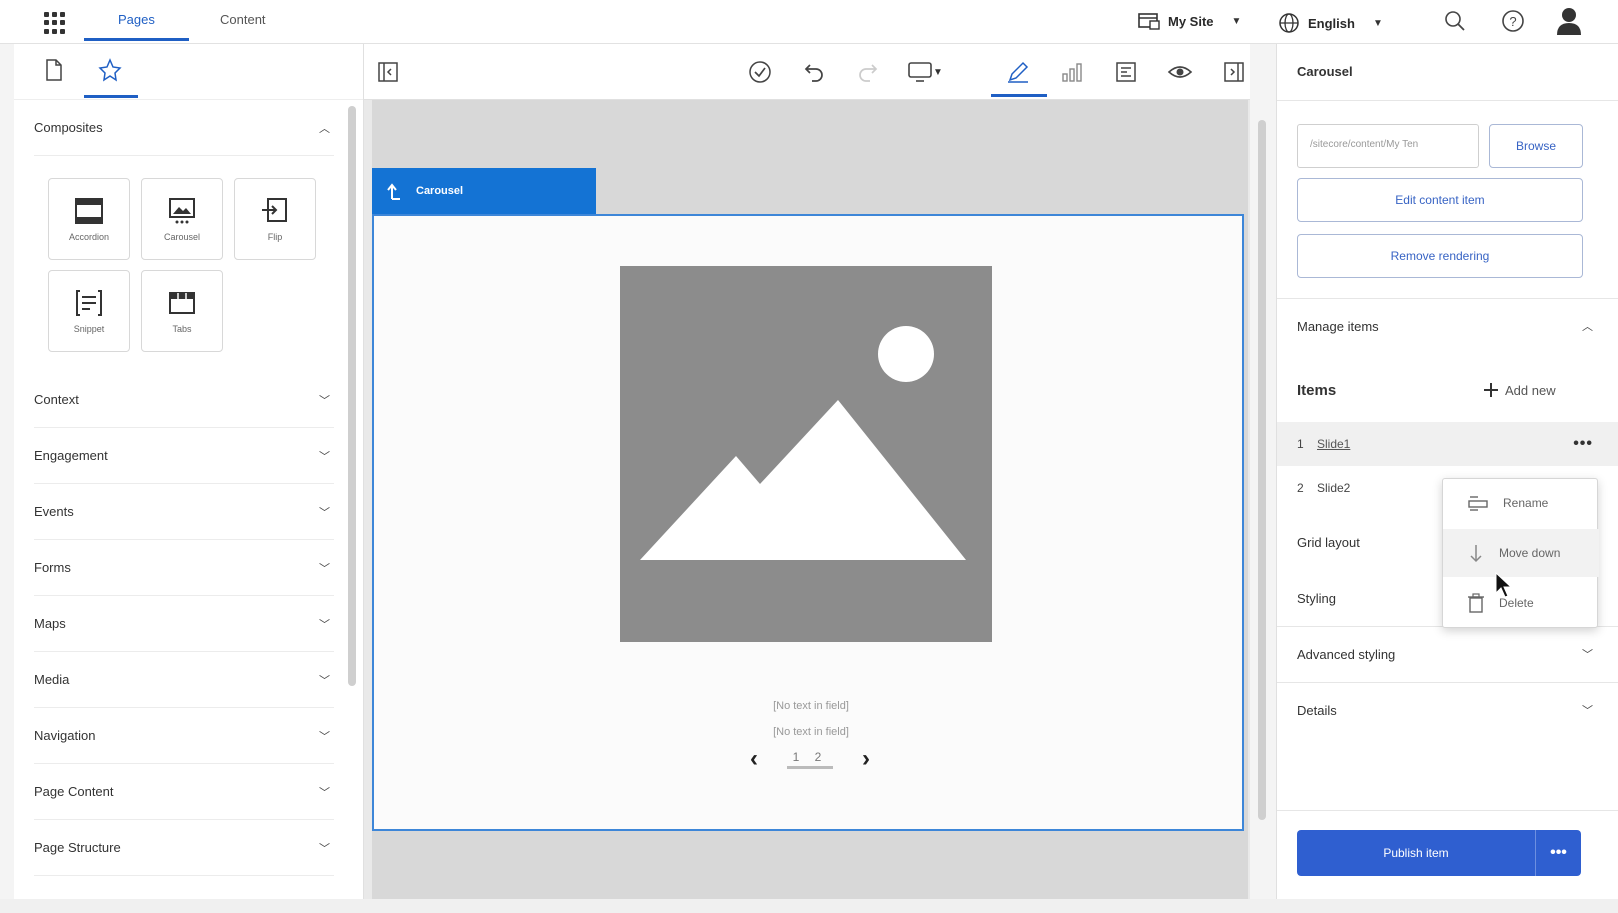 The width and height of the screenshot is (1618, 913). Describe the element at coordinates (1072, 72) in the screenshot. I see `analytics-icon` at that location.